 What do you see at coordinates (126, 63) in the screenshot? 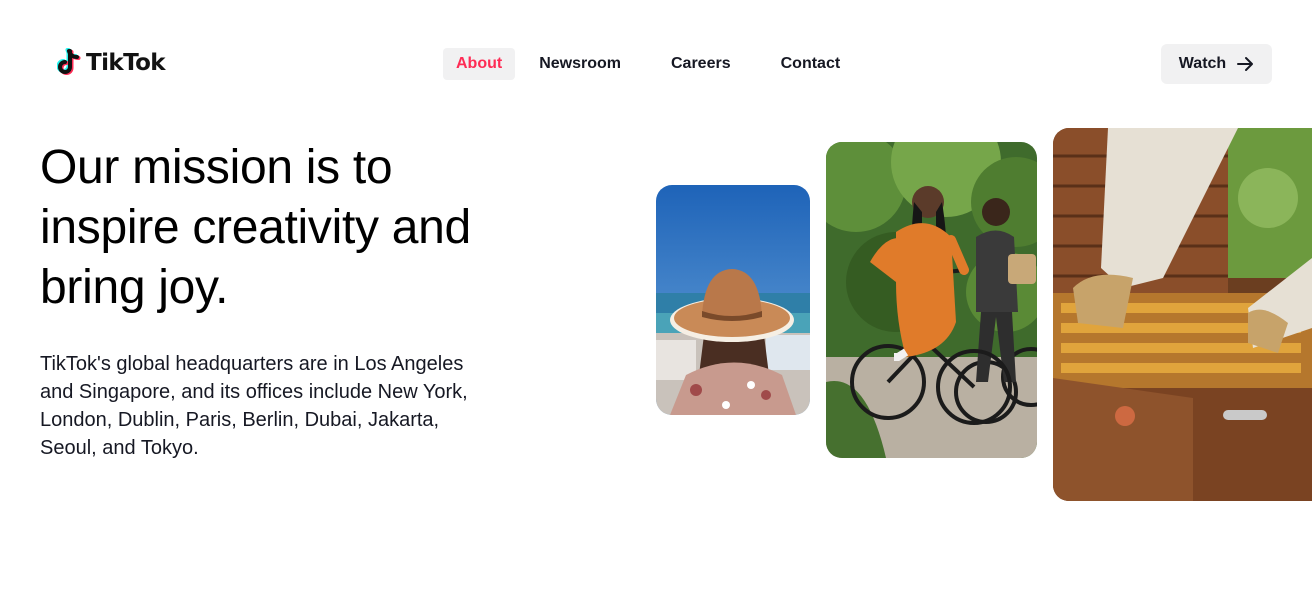
I see `brand-name: TikTok` at bounding box center [126, 63].